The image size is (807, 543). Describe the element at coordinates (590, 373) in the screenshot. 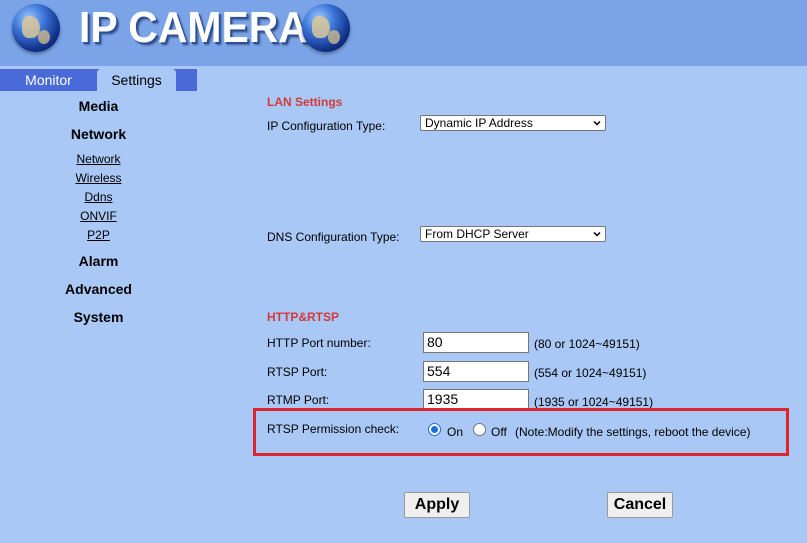

I see `rtsp-port-hint: (554 or 1024~49151)` at that location.